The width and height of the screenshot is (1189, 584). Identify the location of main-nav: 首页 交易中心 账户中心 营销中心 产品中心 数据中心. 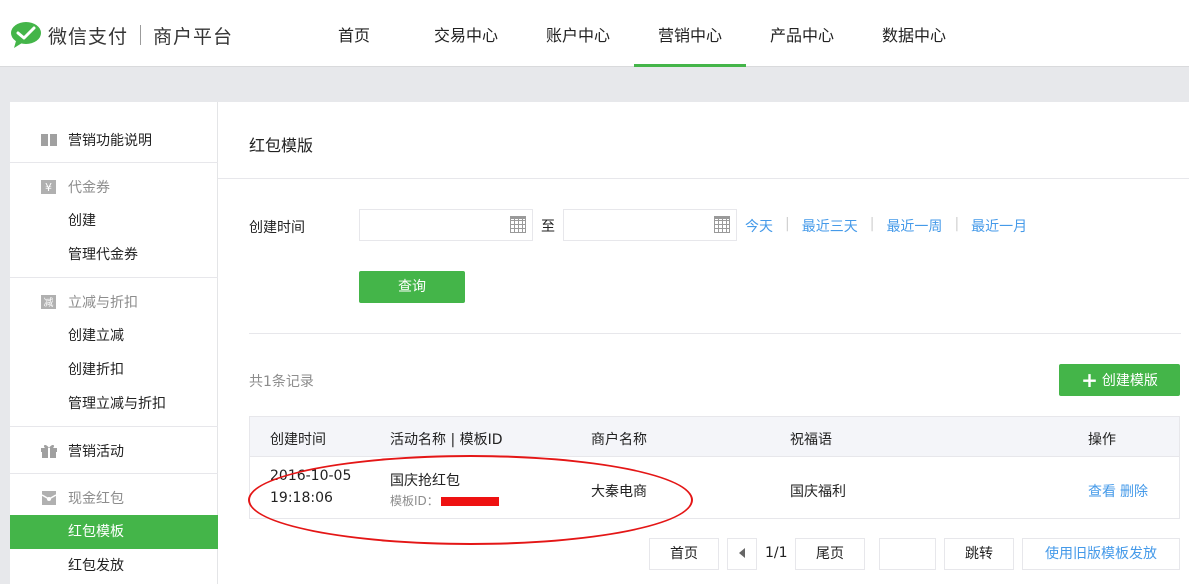
(634, 33).